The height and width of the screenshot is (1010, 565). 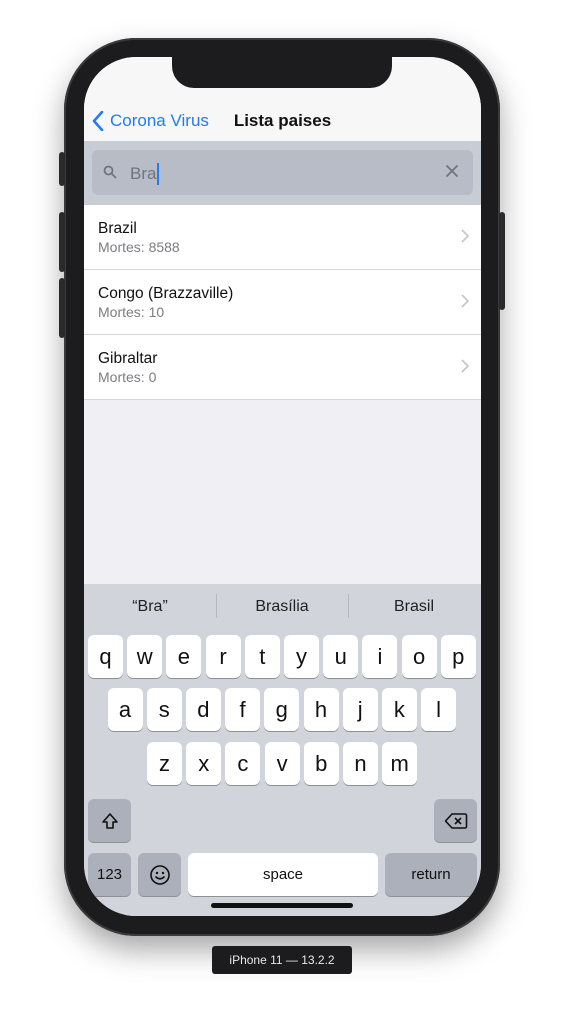 What do you see at coordinates (458, 656) in the screenshot?
I see `key-p: p` at bounding box center [458, 656].